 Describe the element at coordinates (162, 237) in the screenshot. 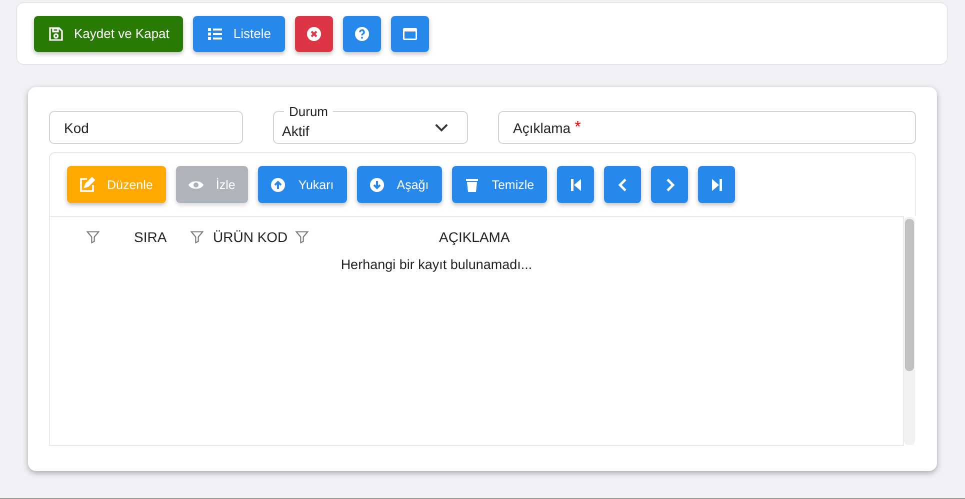

I see `column-header: SIRA` at that location.